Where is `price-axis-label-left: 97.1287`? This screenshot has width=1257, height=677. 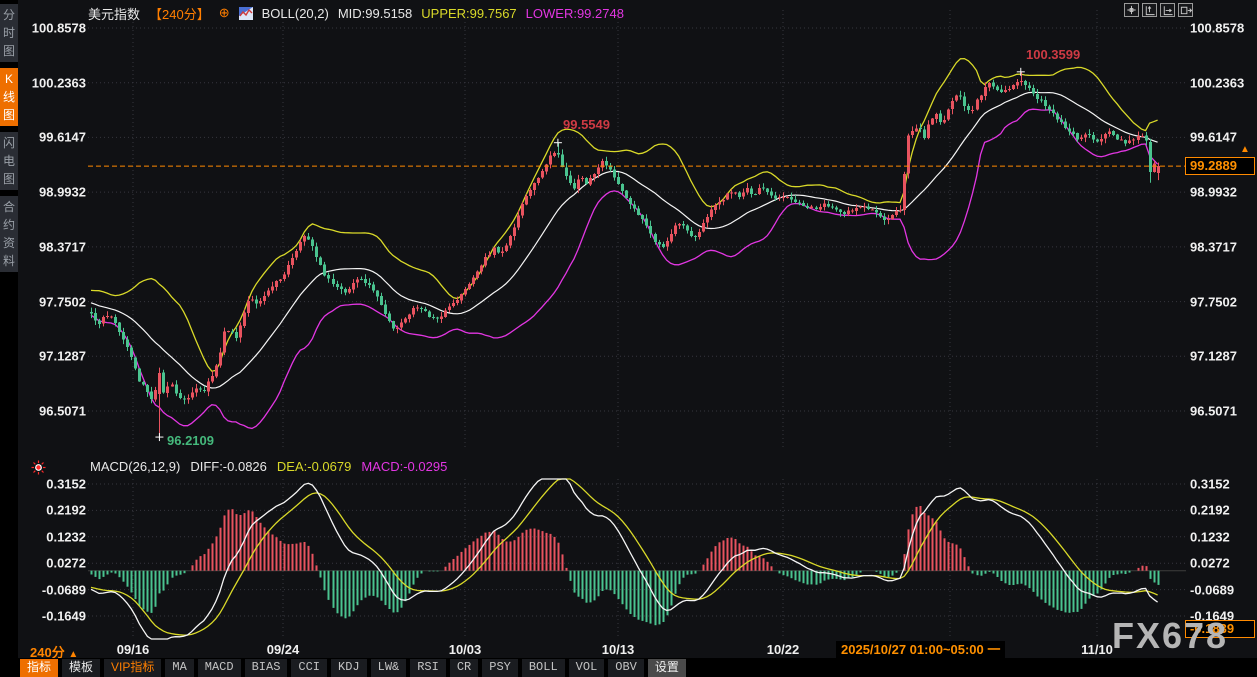
price-axis-label-left: 97.1287 is located at coordinates (62, 356).